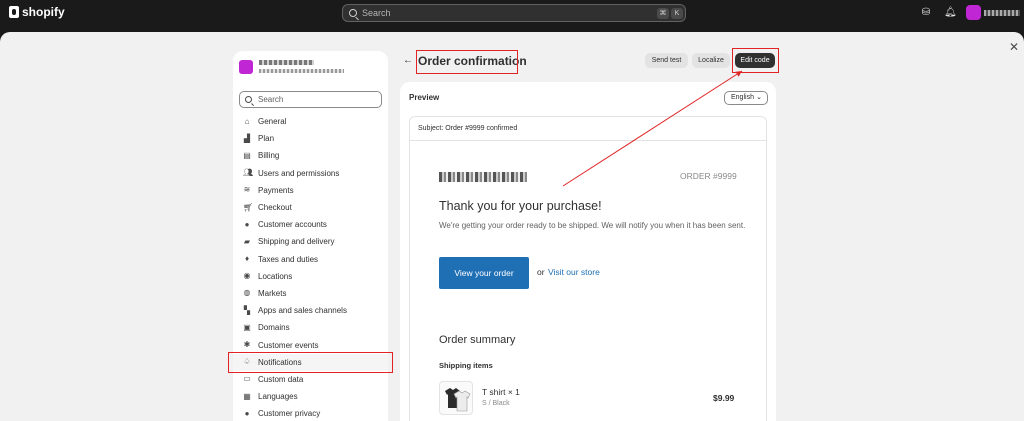 The width and height of the screenshot is (1024, 421). What do you see at coordinates (310, 190) in the screenshot?
I see `sidebar-item-payments: ≋ Payments` at bounding box center [310, 190].